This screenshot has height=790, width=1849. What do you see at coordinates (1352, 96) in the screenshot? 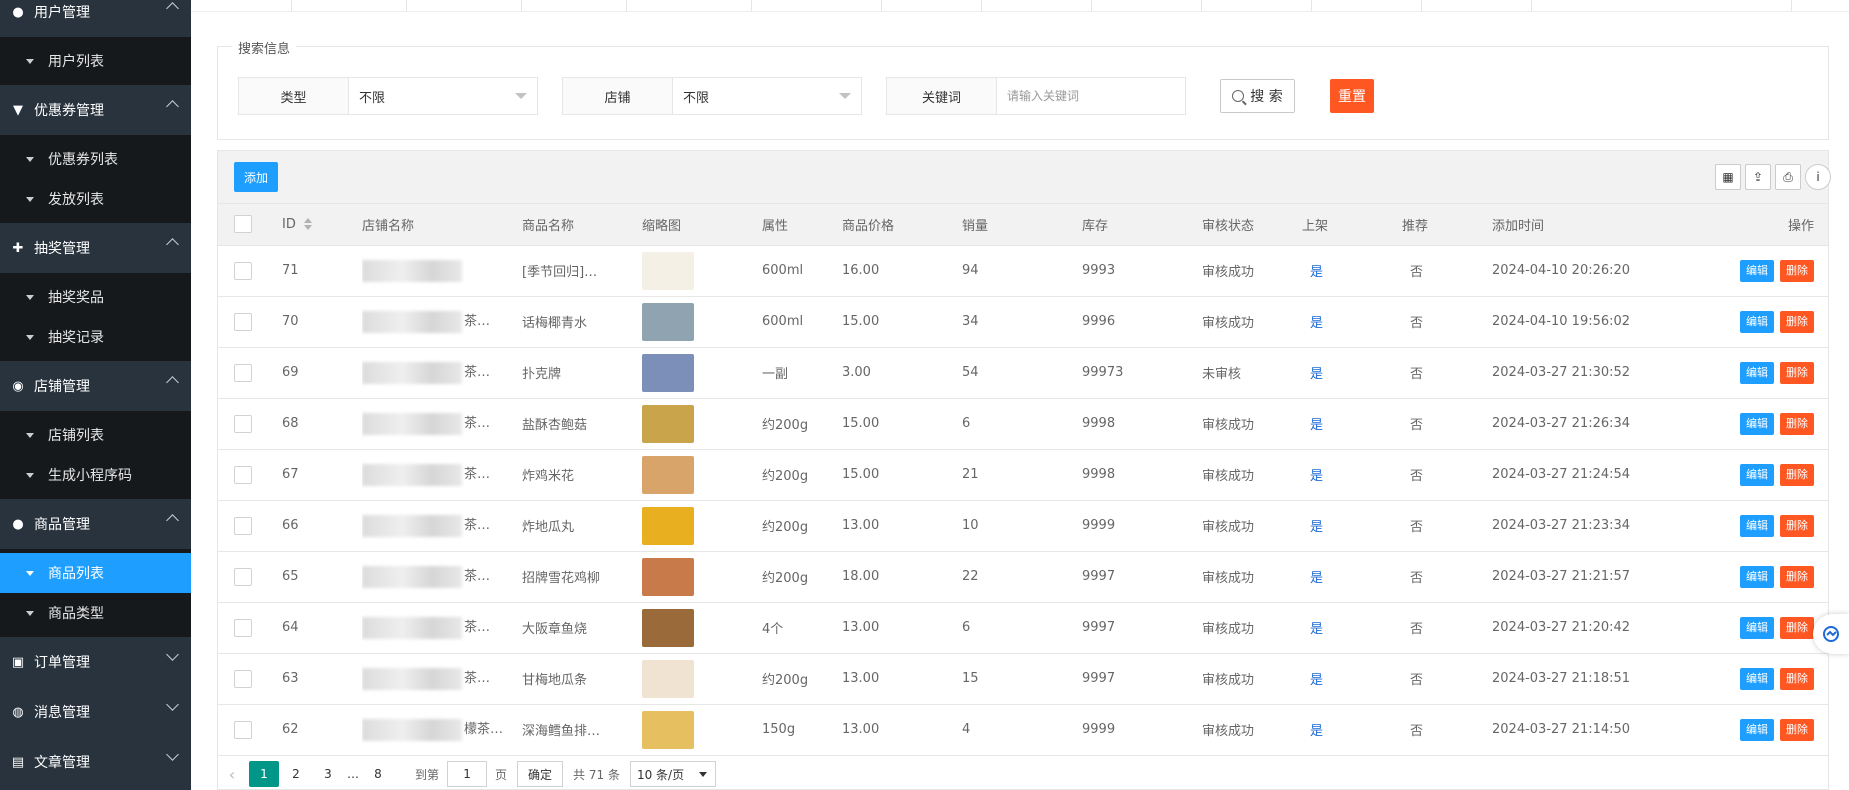
I see `reset-button: 重置` at bounding box center [1352, 96].